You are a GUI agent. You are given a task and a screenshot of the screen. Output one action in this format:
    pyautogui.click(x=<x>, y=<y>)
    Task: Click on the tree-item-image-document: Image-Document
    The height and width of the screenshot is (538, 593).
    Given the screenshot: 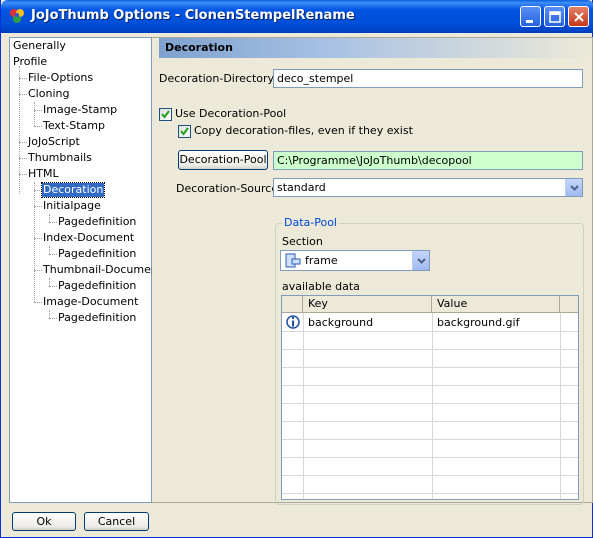 What is the action you would take?
    pyautogui.click(x=90, y=302)
    